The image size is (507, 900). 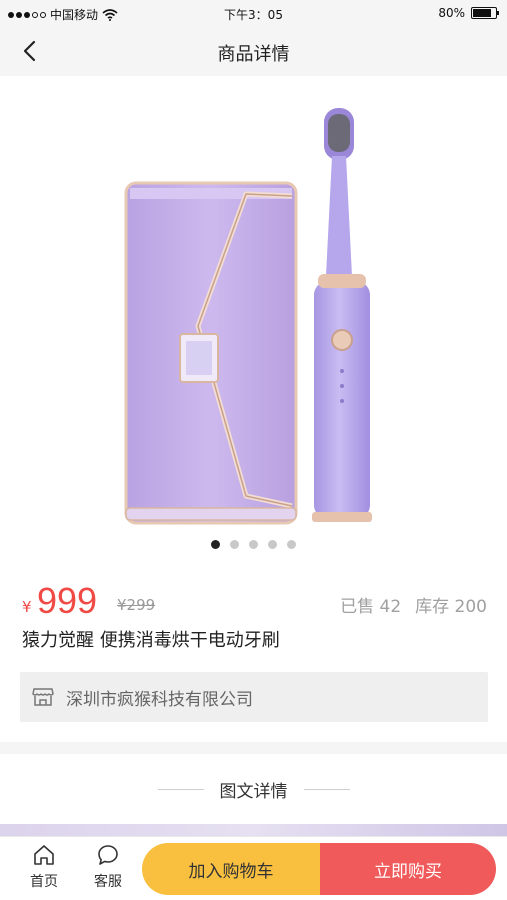 I want to click on detail-section-header: 图文详情, so click(x=253, y=789).